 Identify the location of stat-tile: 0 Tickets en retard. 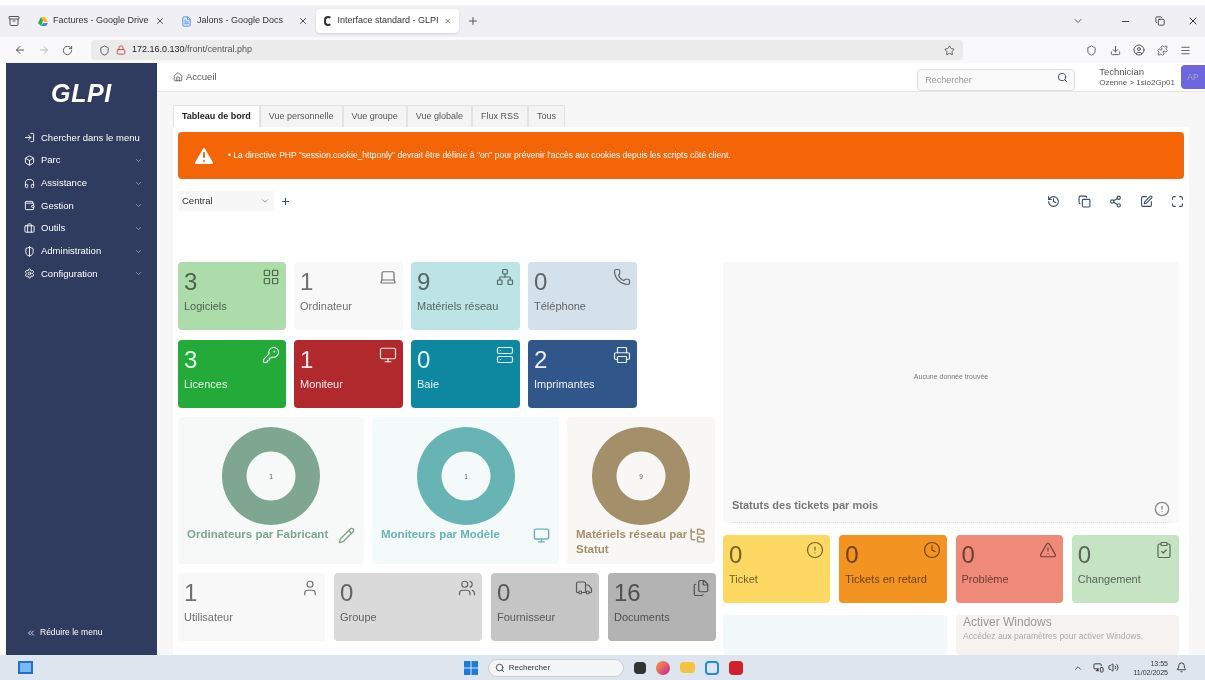
(893, 569).